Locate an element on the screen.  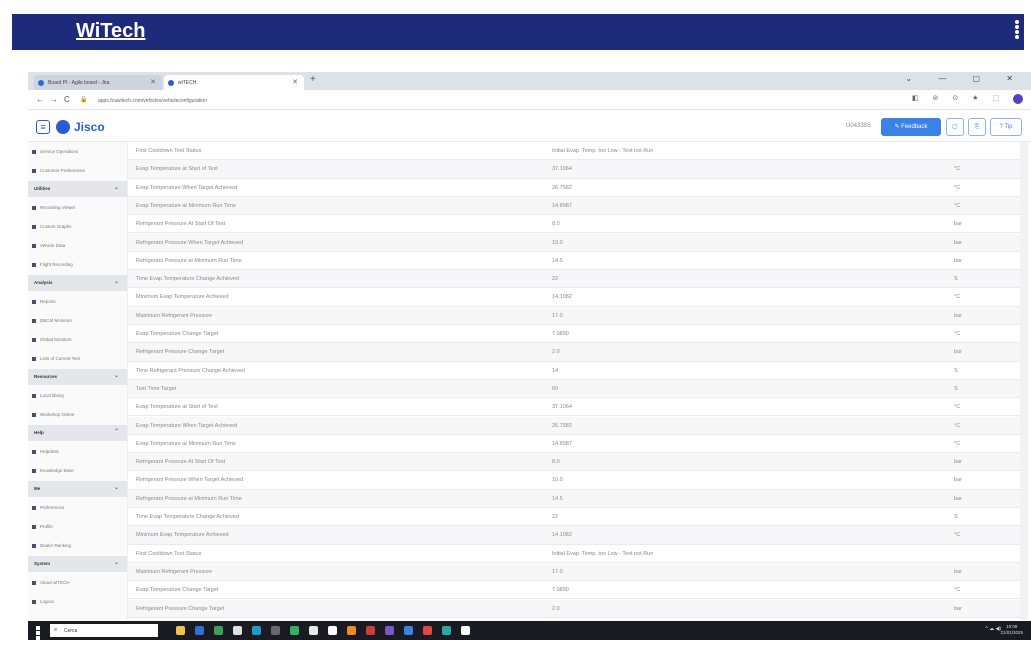
sidebar-item: Helpdesk is located at coordinates (77, 451).